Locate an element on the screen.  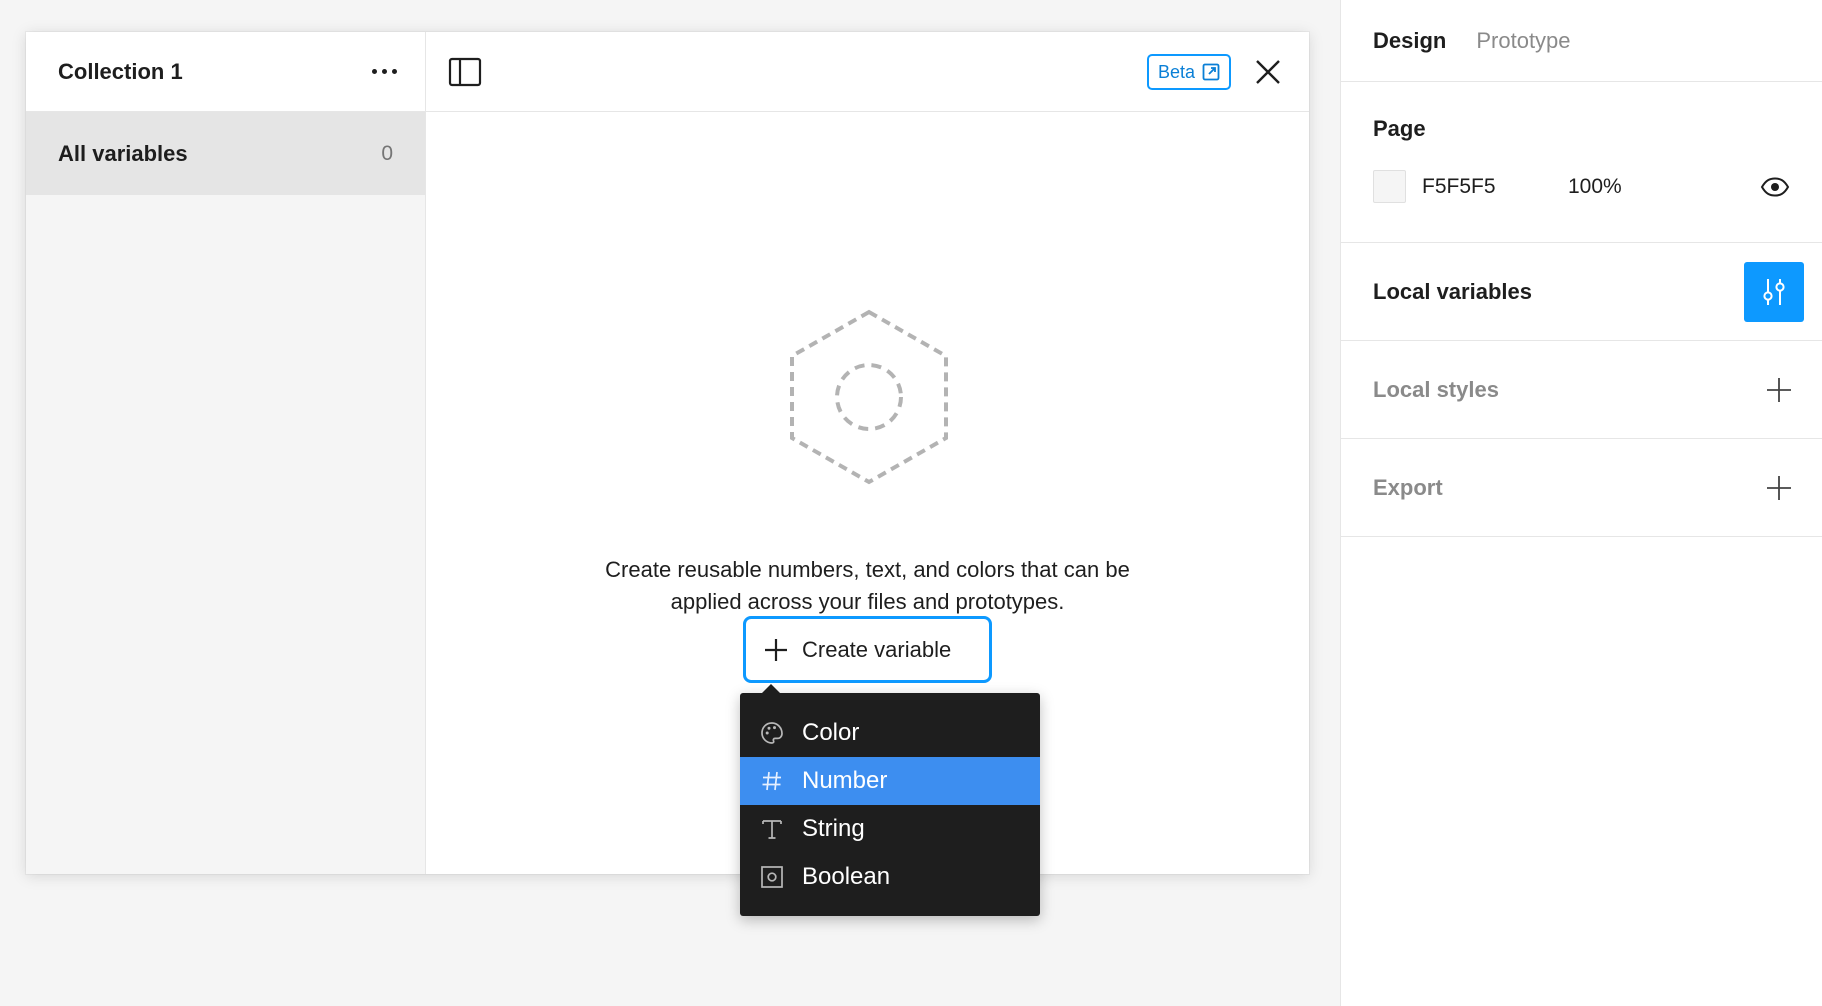
menu-item-string: String is located at coordinates (890, 829).